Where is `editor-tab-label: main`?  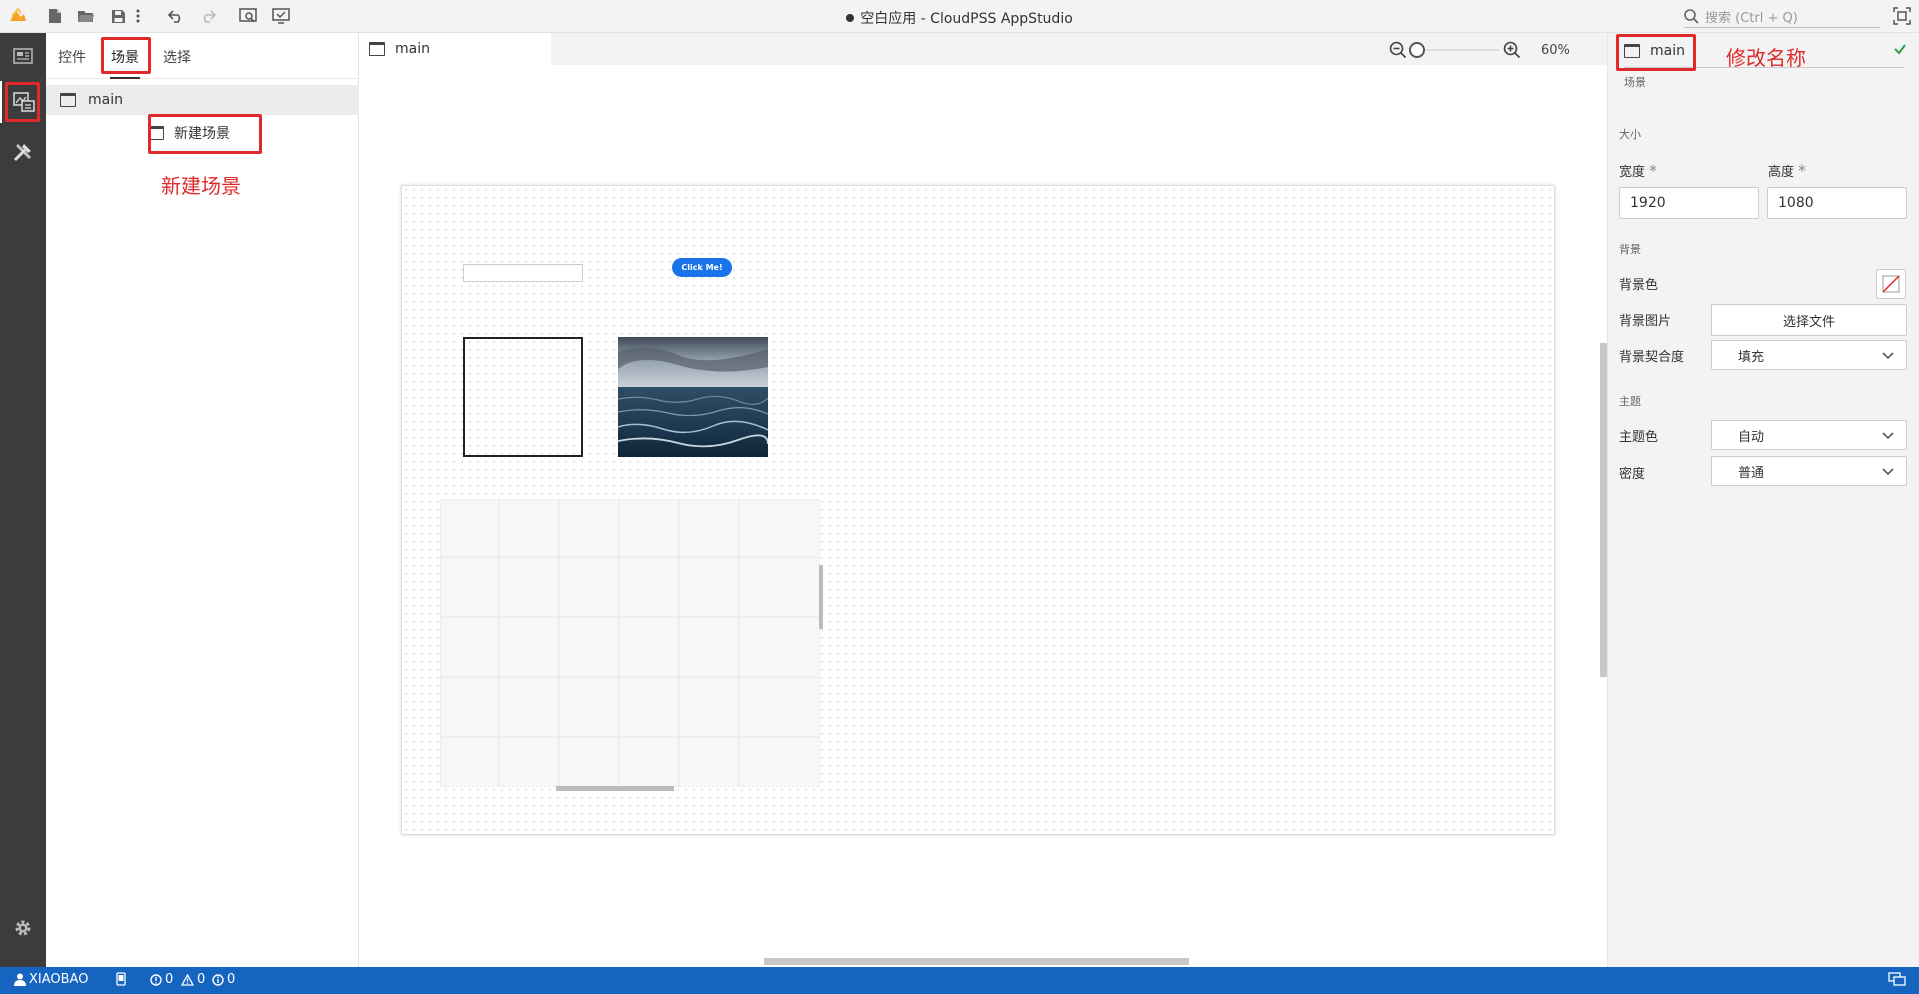 editor-tab-label: main is located at coordinates (412, 49).